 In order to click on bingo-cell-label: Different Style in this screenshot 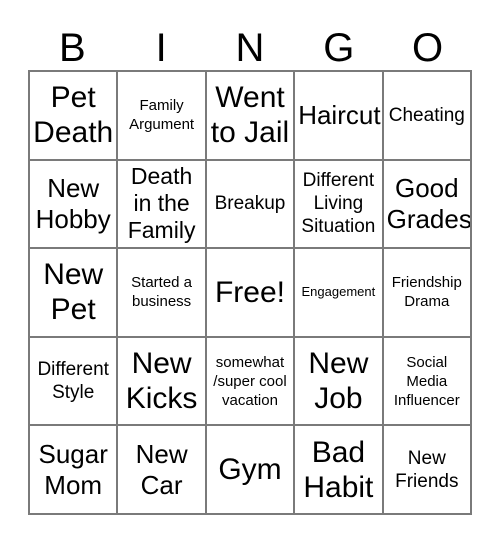, I will do `click(73, 381)`.